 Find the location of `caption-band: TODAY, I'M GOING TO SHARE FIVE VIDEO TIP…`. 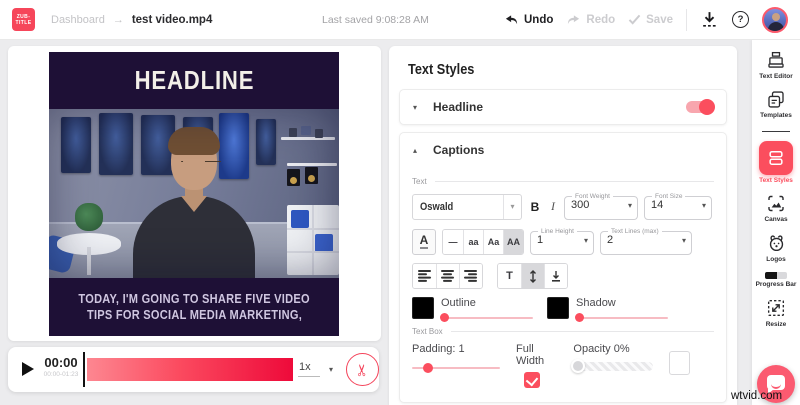

caption-band: TODAY, I'M GOING TO SHARE FIVE VIDEO TIP… is located at coordinates (194, 307).